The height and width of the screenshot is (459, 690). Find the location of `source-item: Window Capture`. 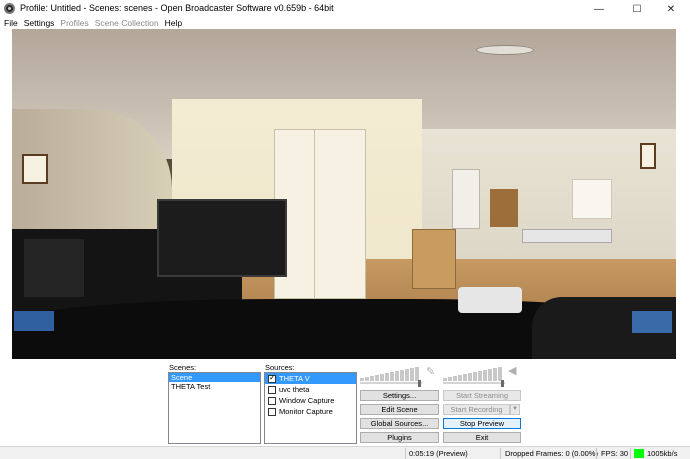

source-item: Window Capture is located at coordinates (310, 400).